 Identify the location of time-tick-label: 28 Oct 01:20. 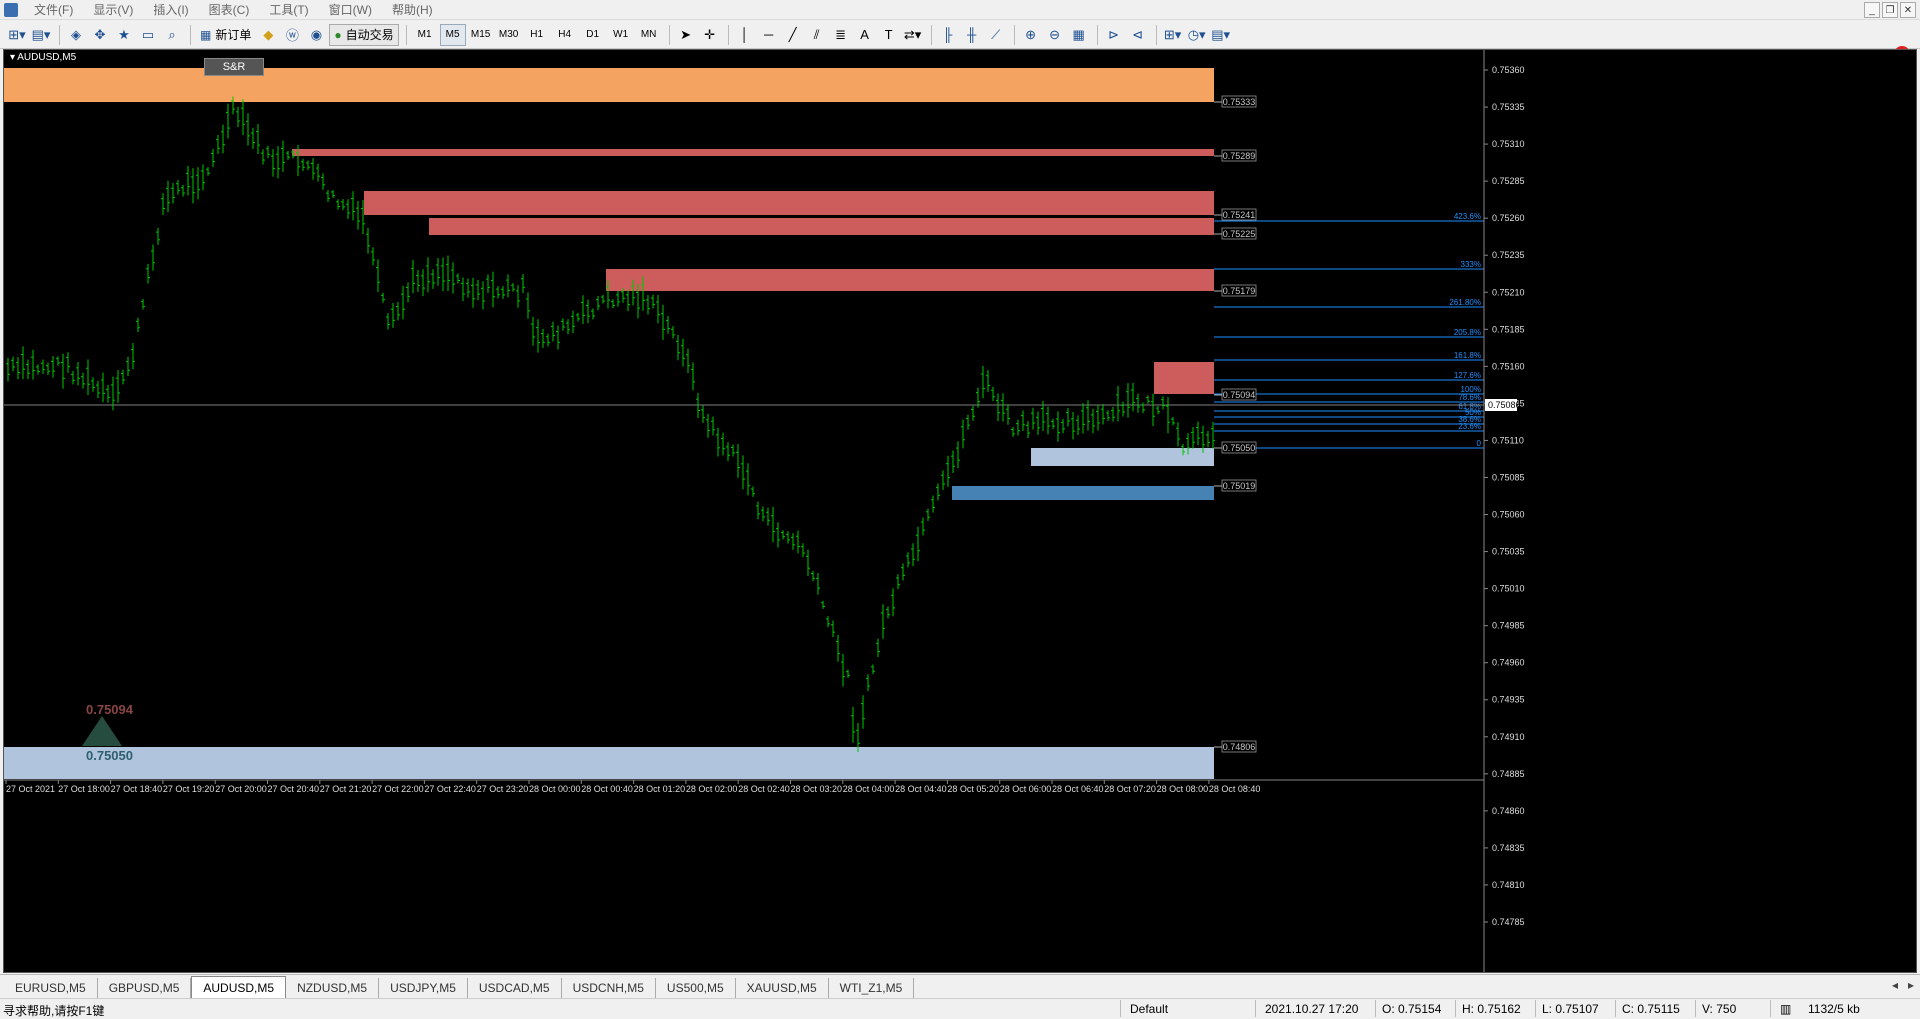
(660, 789).